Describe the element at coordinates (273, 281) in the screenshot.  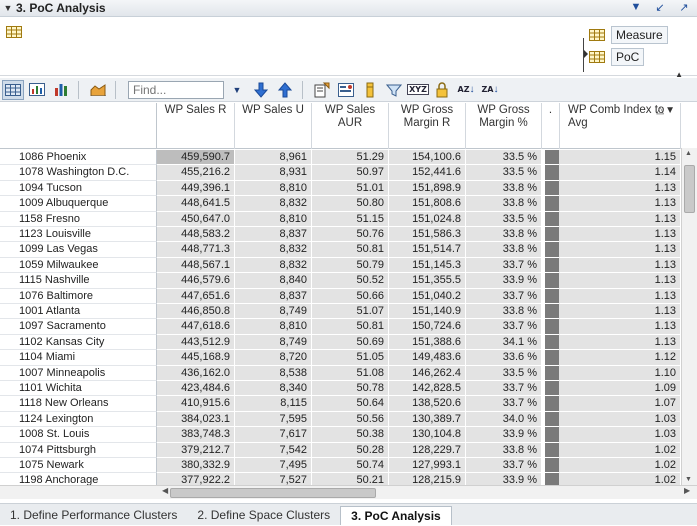
I see `table-cell: 8,840` at that location.